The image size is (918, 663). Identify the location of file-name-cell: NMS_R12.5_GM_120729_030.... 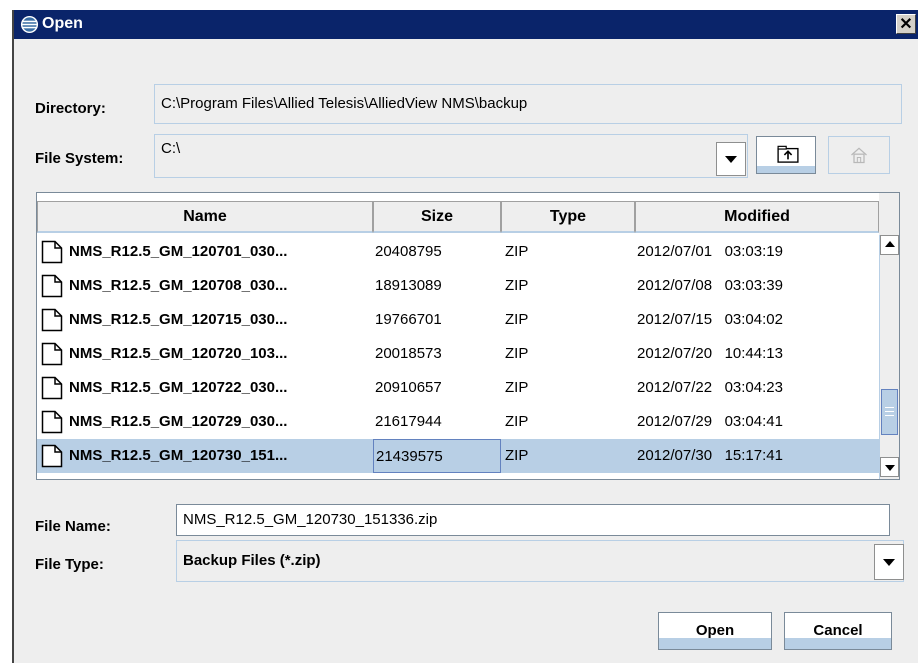
(178, 421).